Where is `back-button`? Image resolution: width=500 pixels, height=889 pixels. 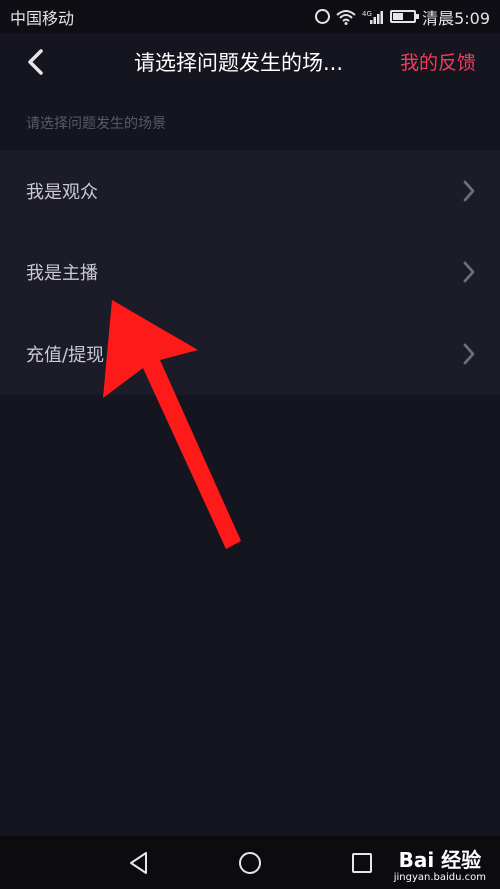
back-button is located at coordinates (35, 62).